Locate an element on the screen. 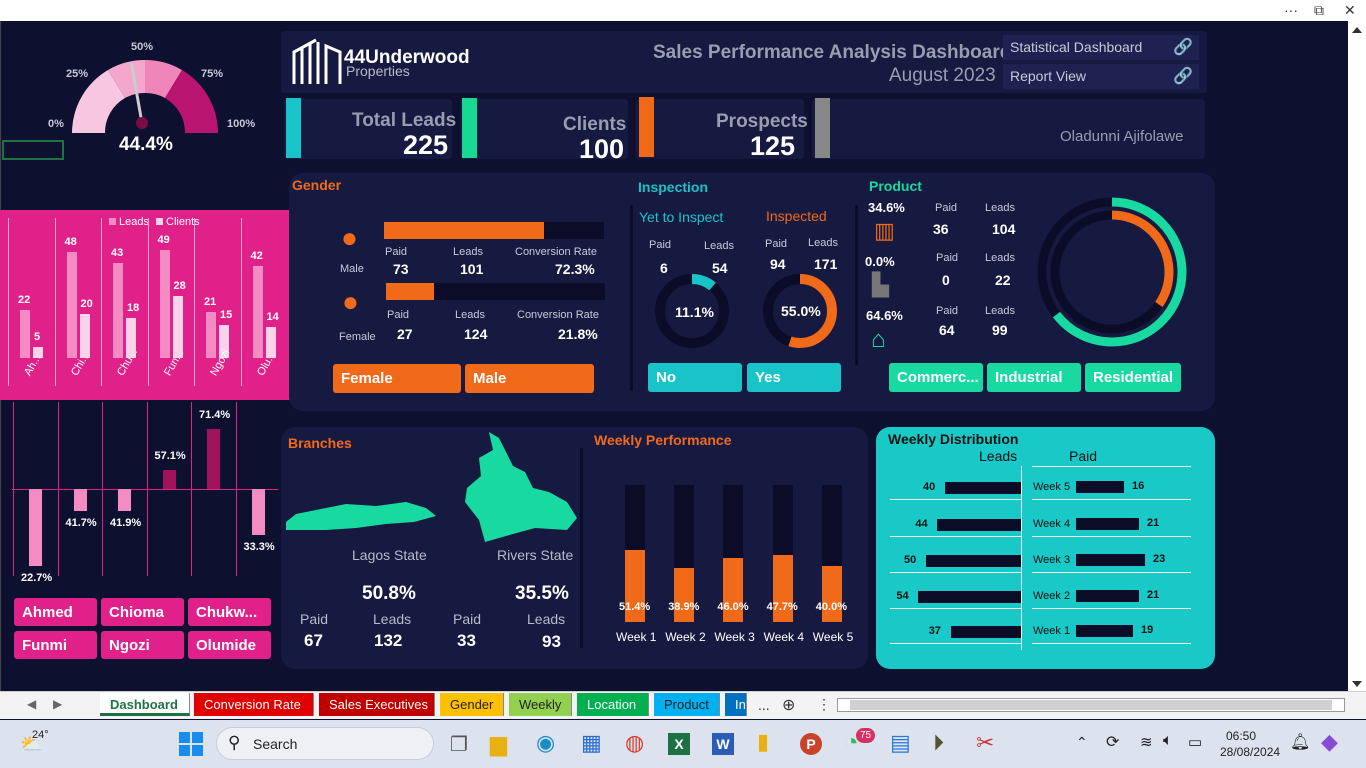 Image resolution: width=1366 pixels, height=768 pixels. vertical-scrollbar is located at coordinates (1357, 356).